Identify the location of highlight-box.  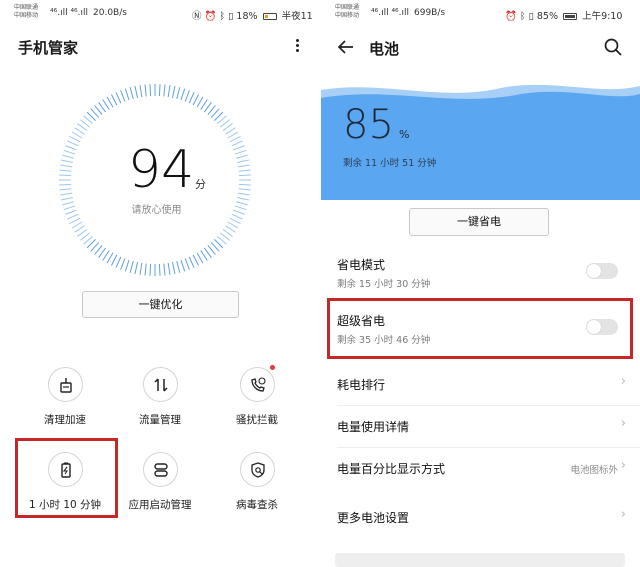
(480, 328).